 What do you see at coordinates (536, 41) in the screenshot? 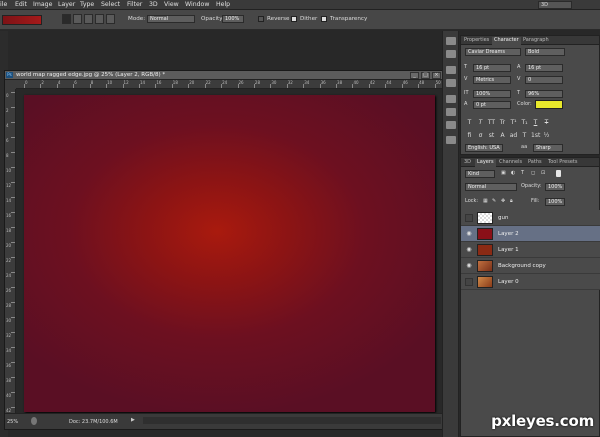
I see `tab-paragraph: Paragraph` at bounding box center [536, 41].